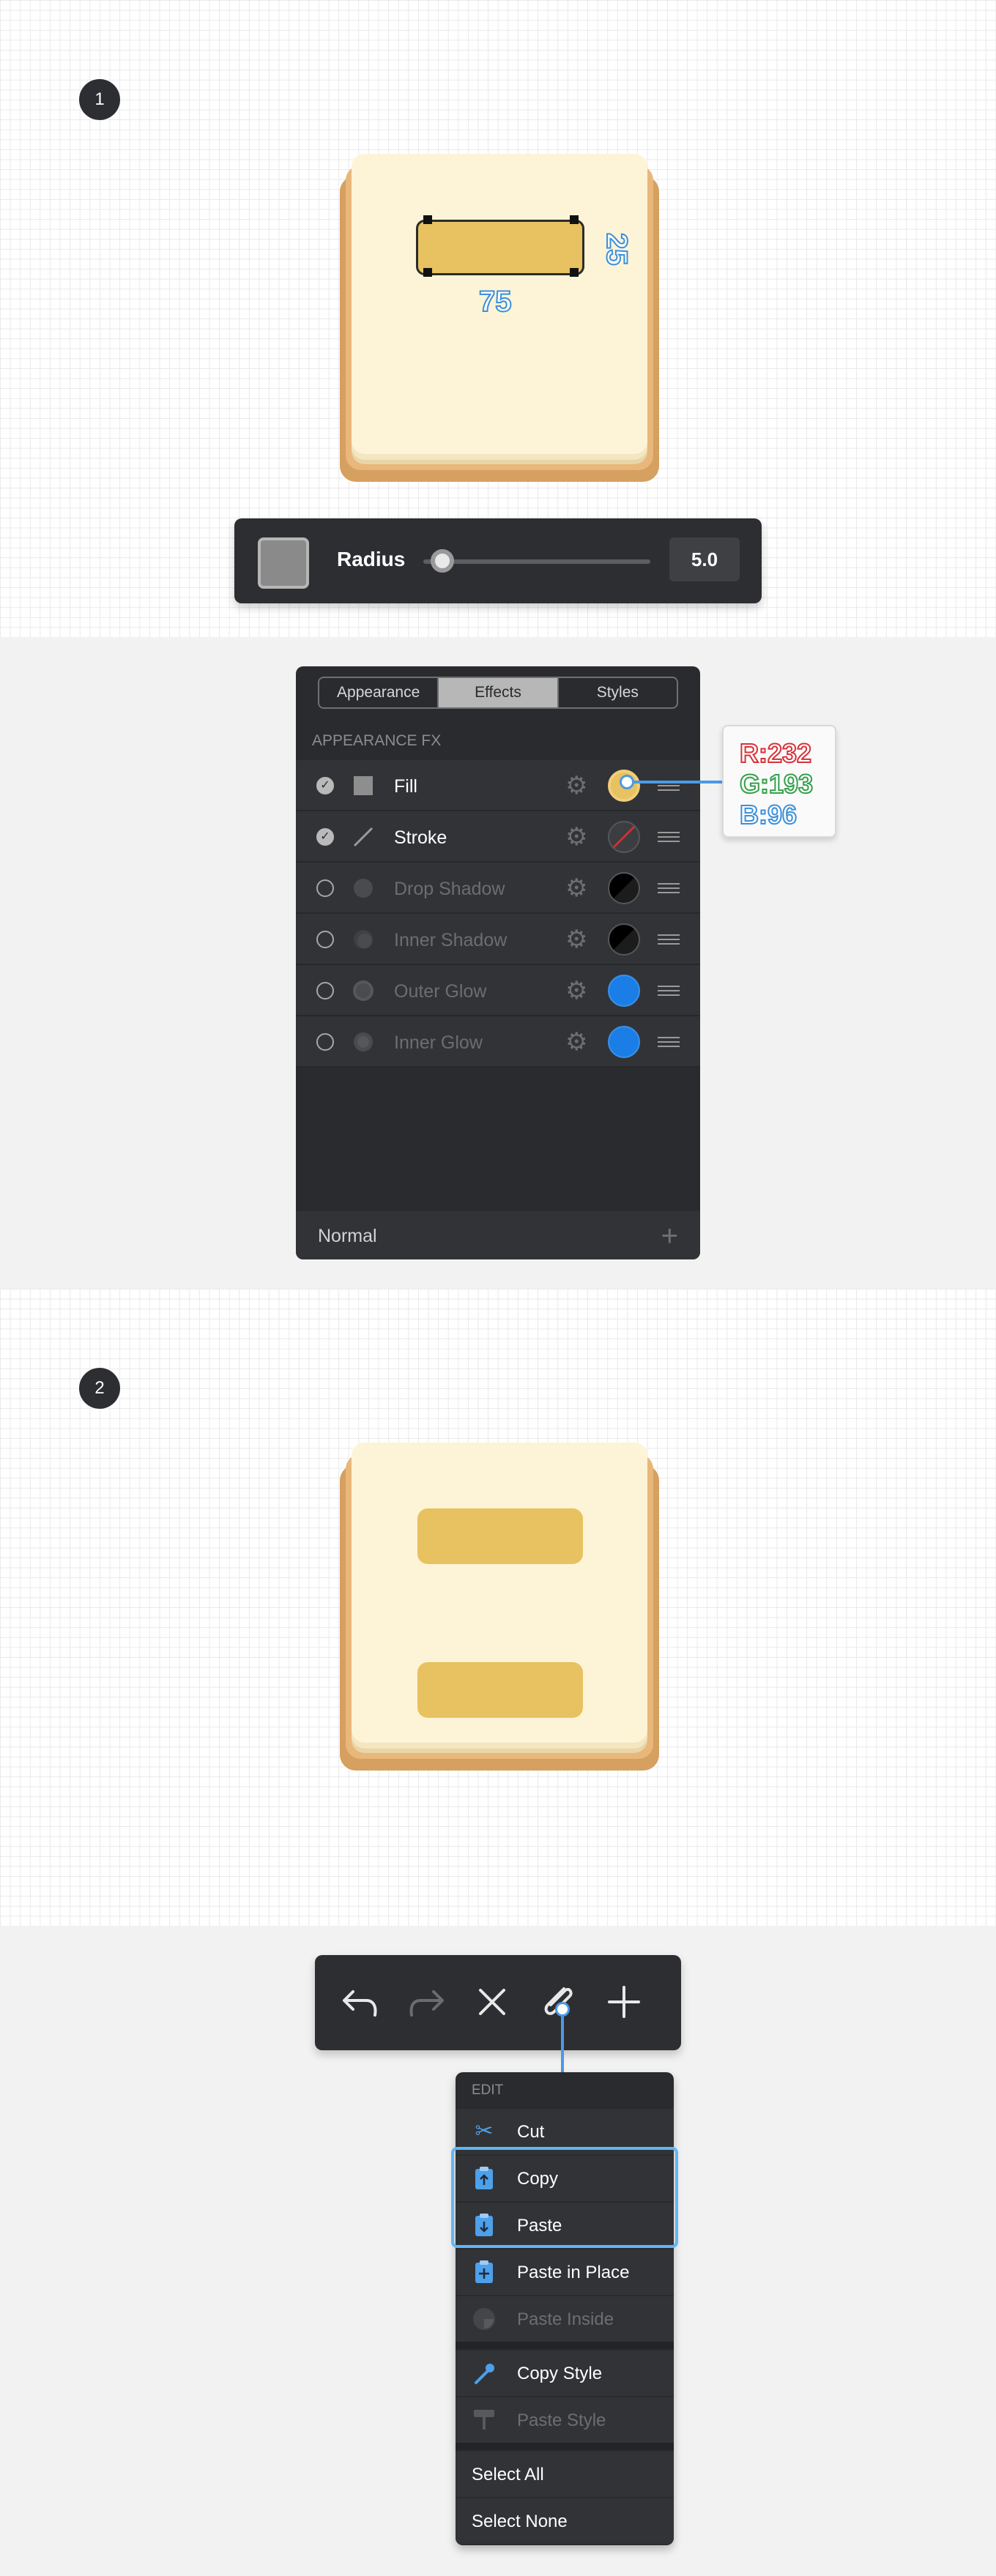 The height and width of the screenshot is (2576, 996). What do you see at coordinates (371, 559) in the screenshot?
I see `radius-label: Radius` at bounding box center [371, 559].